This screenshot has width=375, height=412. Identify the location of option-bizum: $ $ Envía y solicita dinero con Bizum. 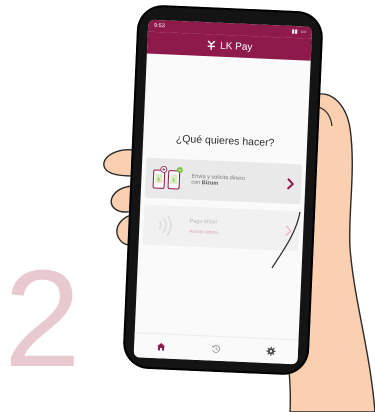
(223, 181).